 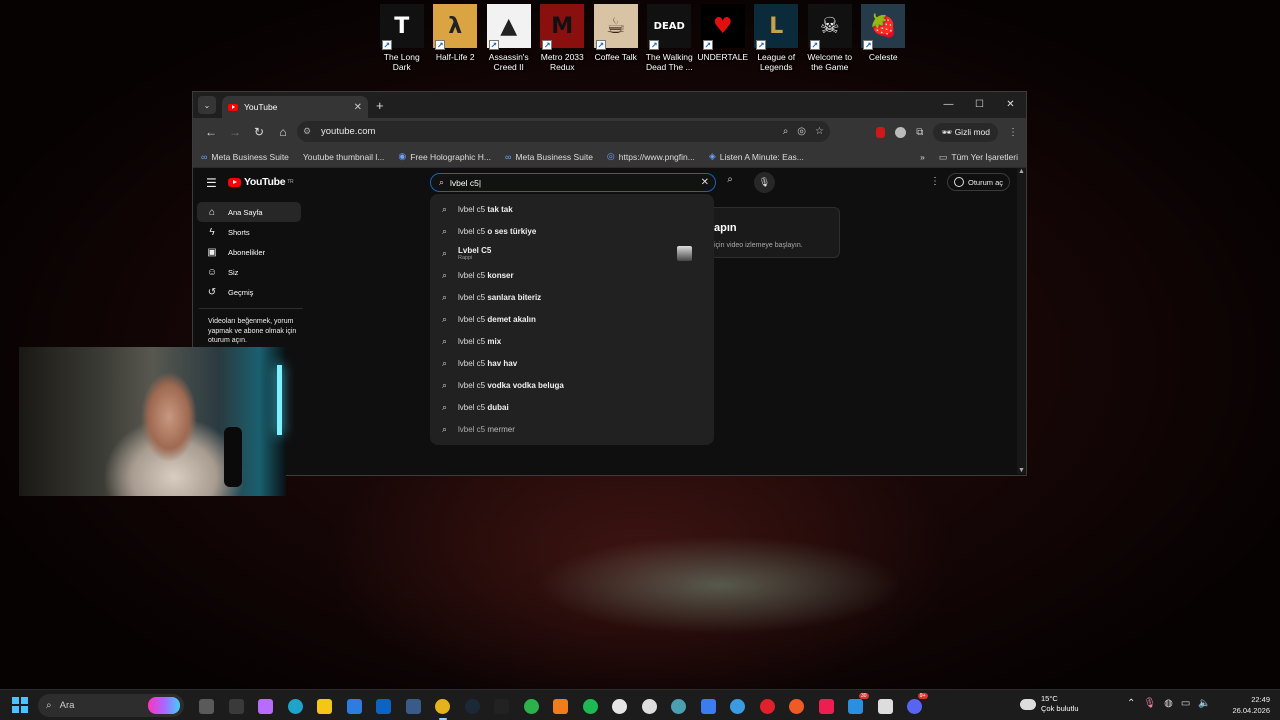 What do you see at coordinates (881, 132) in the screenshot?
I see `extension-red-icon` at bounding box center [881, 132].